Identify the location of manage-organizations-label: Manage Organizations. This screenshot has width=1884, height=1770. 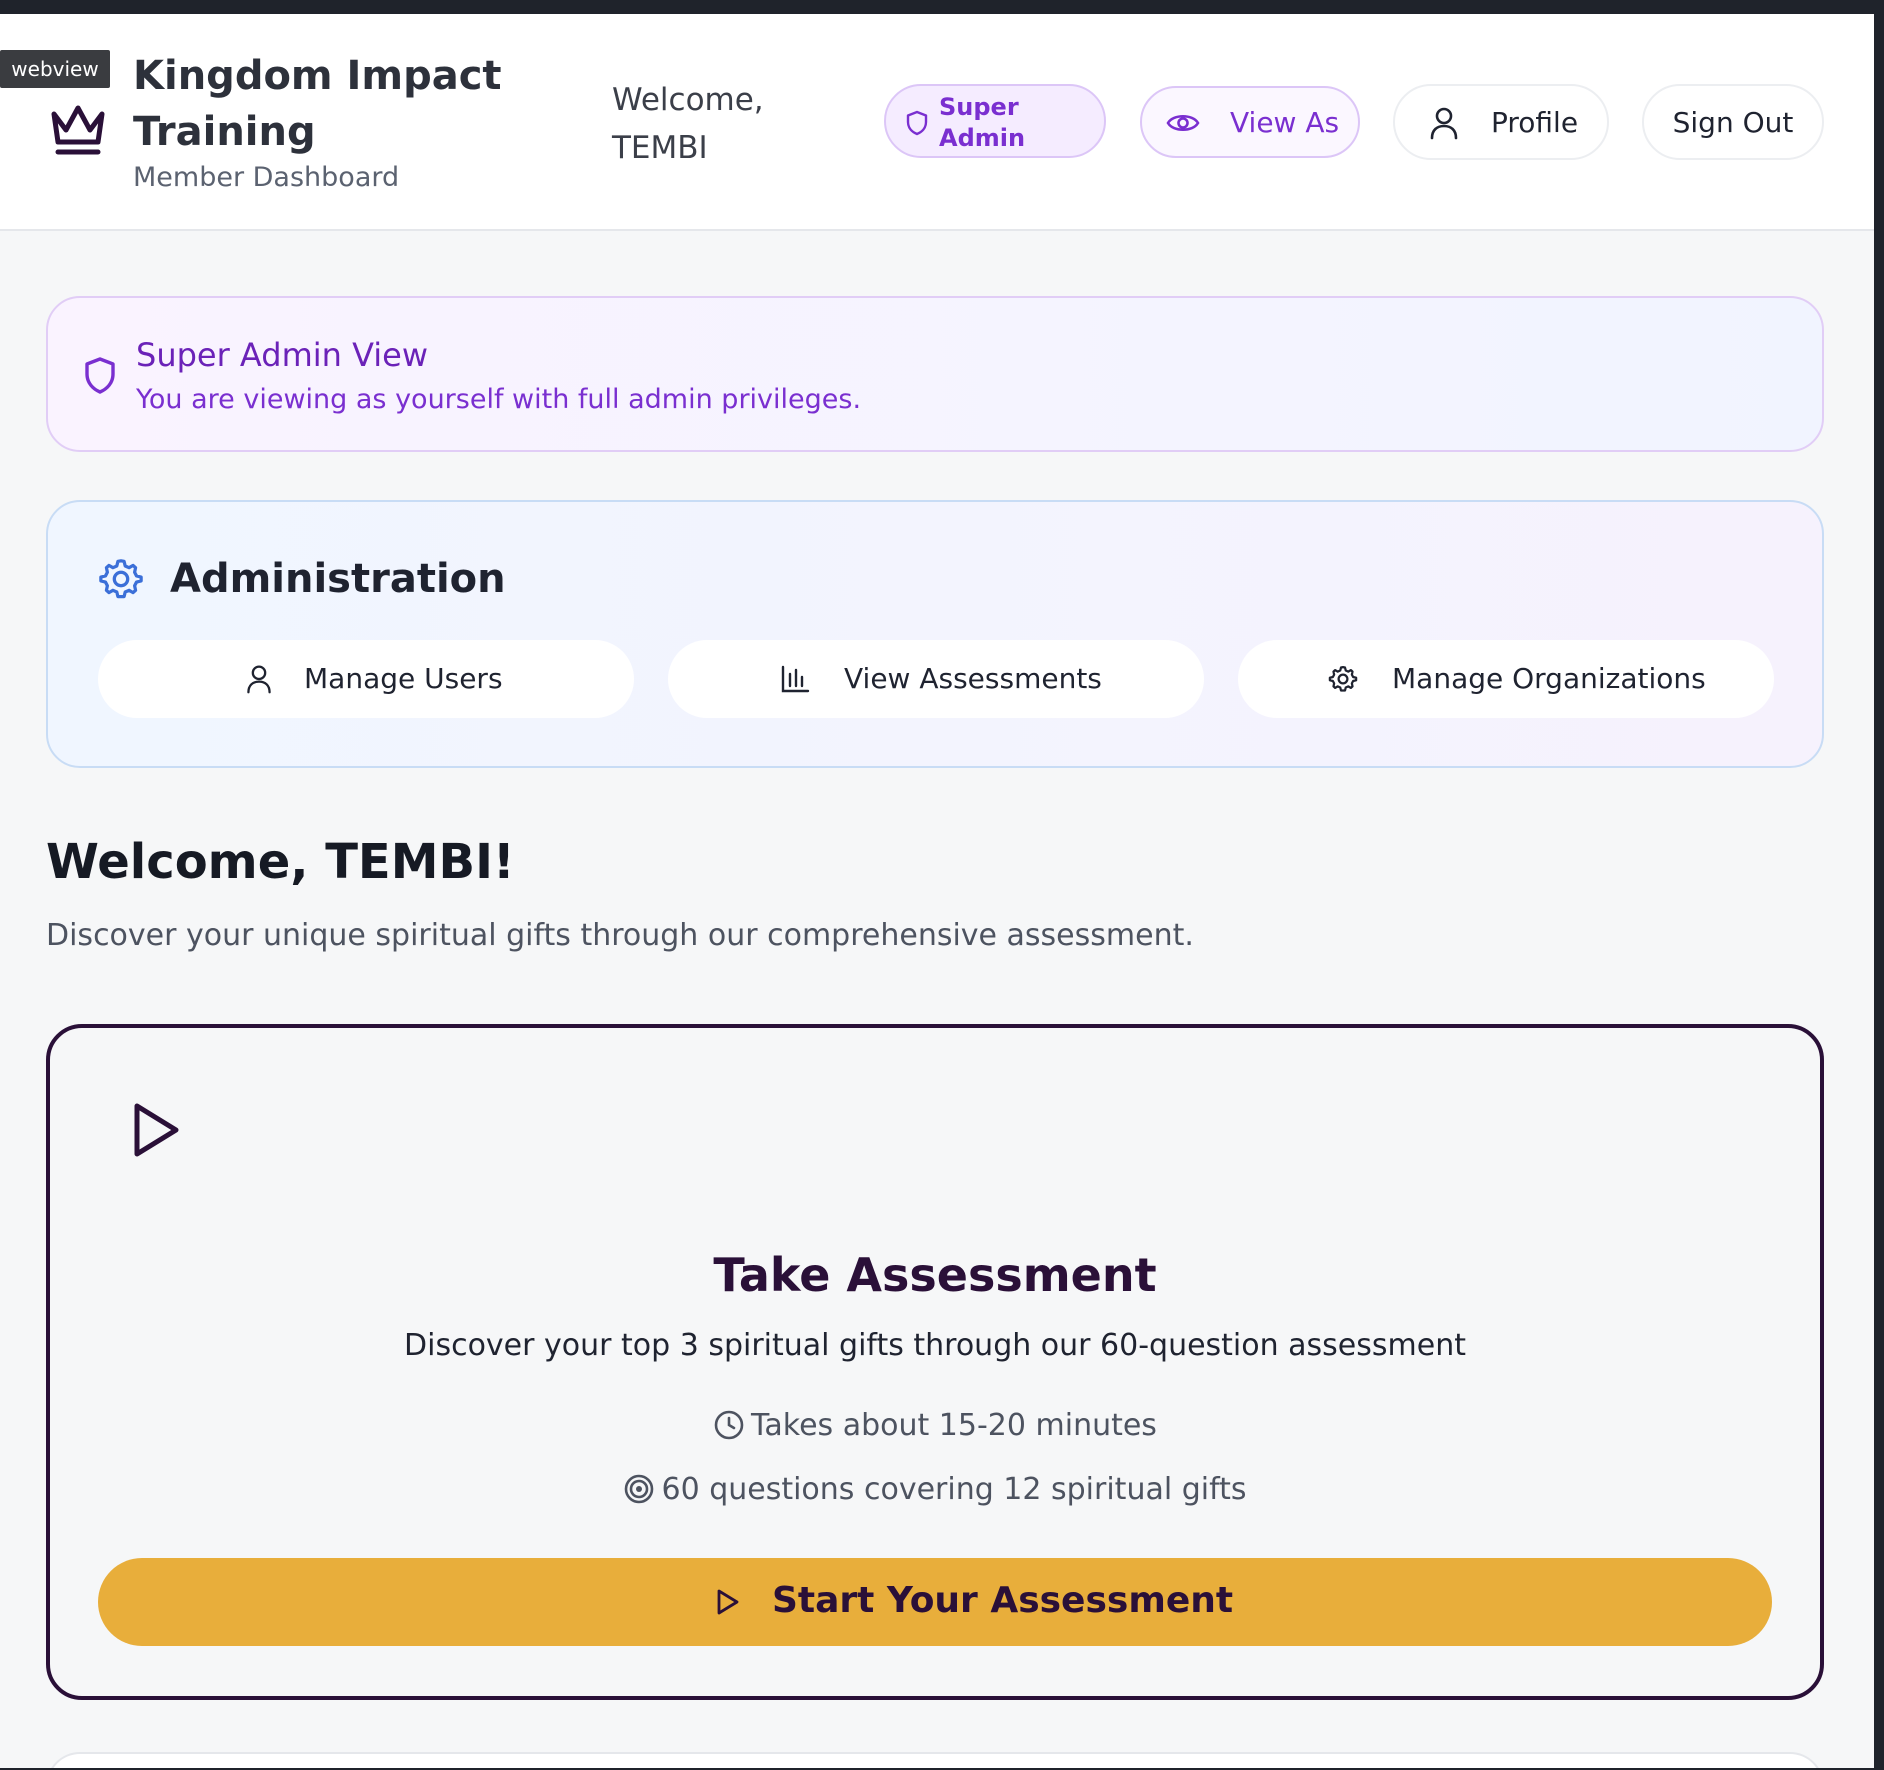
(1549, 678).